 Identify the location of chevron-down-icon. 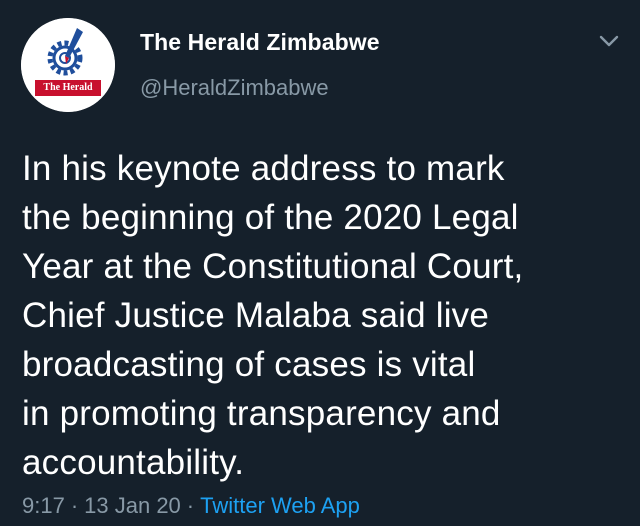
(609, 41).